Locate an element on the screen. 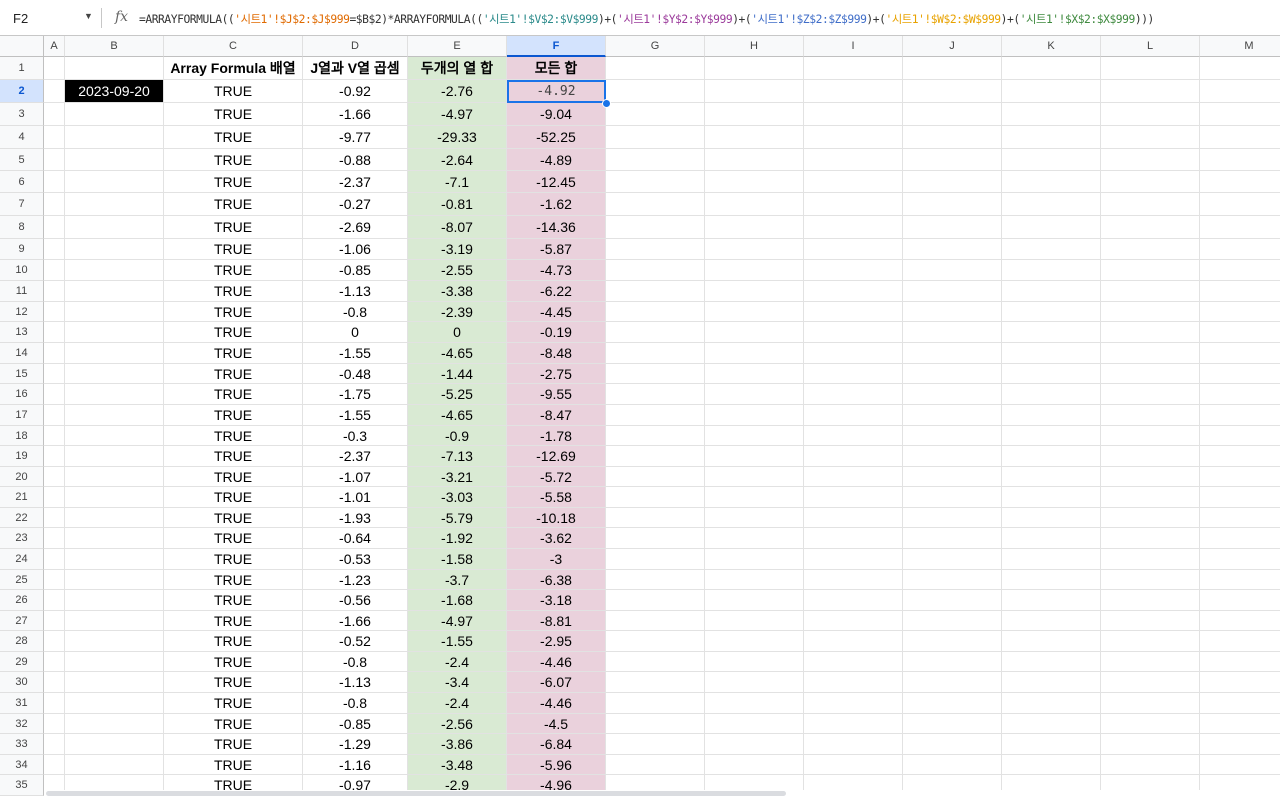  cell-f: -52.25 is located at coordinates (556, 137).